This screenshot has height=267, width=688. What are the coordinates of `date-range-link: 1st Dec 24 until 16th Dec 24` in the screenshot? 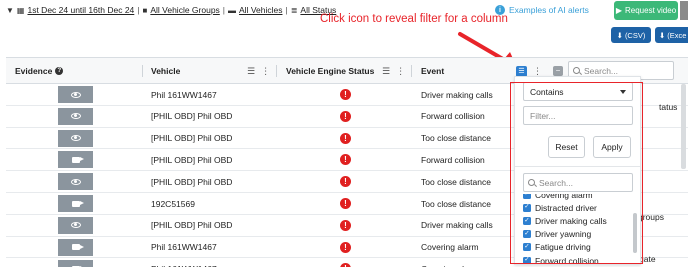 It's located at (80, 10).